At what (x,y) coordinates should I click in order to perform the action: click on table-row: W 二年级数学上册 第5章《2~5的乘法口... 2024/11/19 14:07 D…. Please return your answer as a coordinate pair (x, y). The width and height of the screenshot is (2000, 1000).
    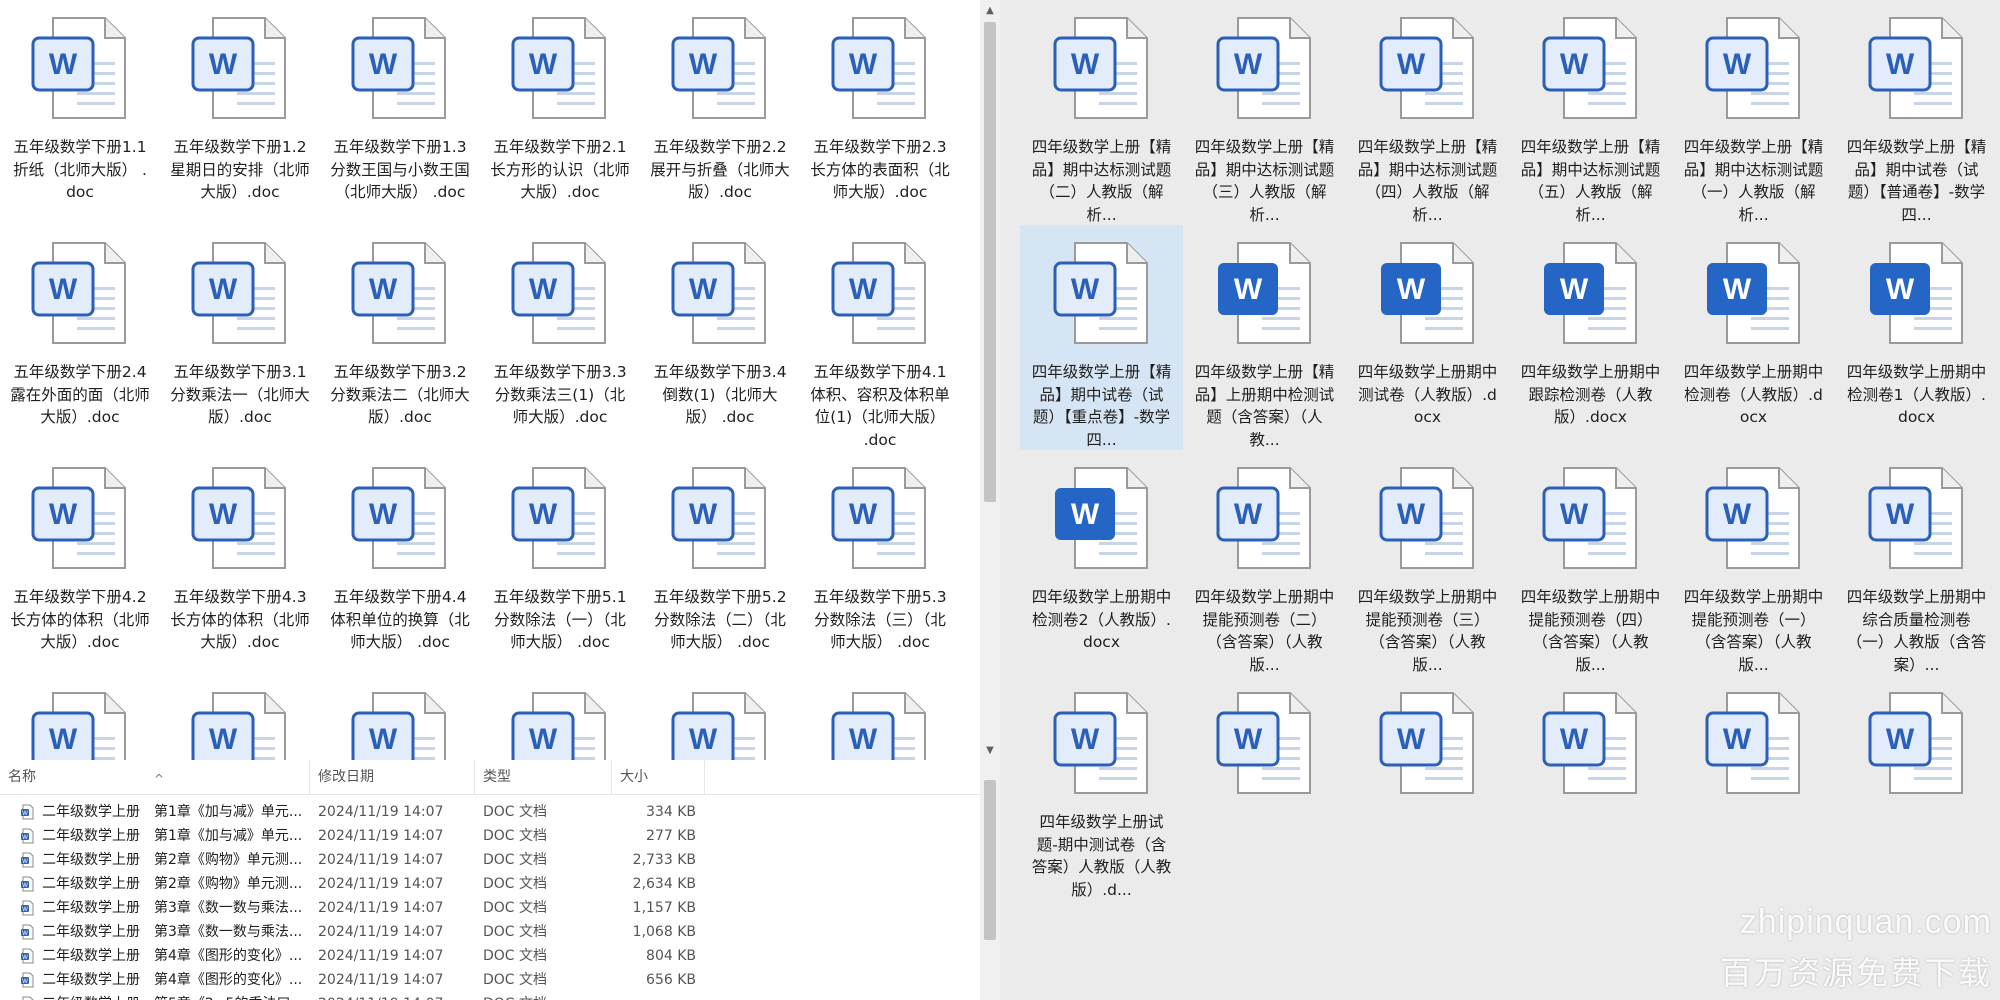
    Looking at the image, I should click on (490, 996).